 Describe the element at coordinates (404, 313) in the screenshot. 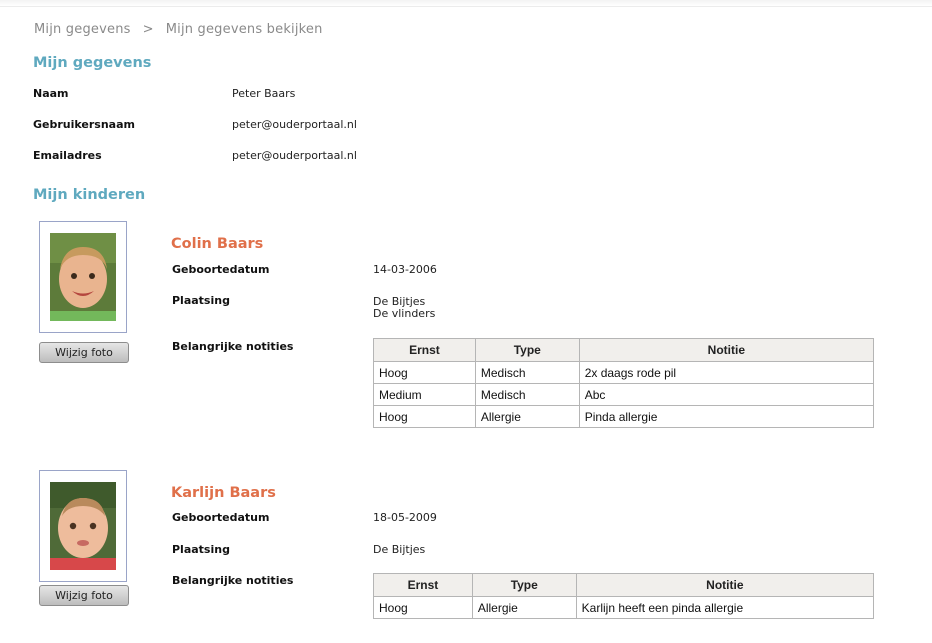

I see `placement-value-2: De vlinders` at that location.